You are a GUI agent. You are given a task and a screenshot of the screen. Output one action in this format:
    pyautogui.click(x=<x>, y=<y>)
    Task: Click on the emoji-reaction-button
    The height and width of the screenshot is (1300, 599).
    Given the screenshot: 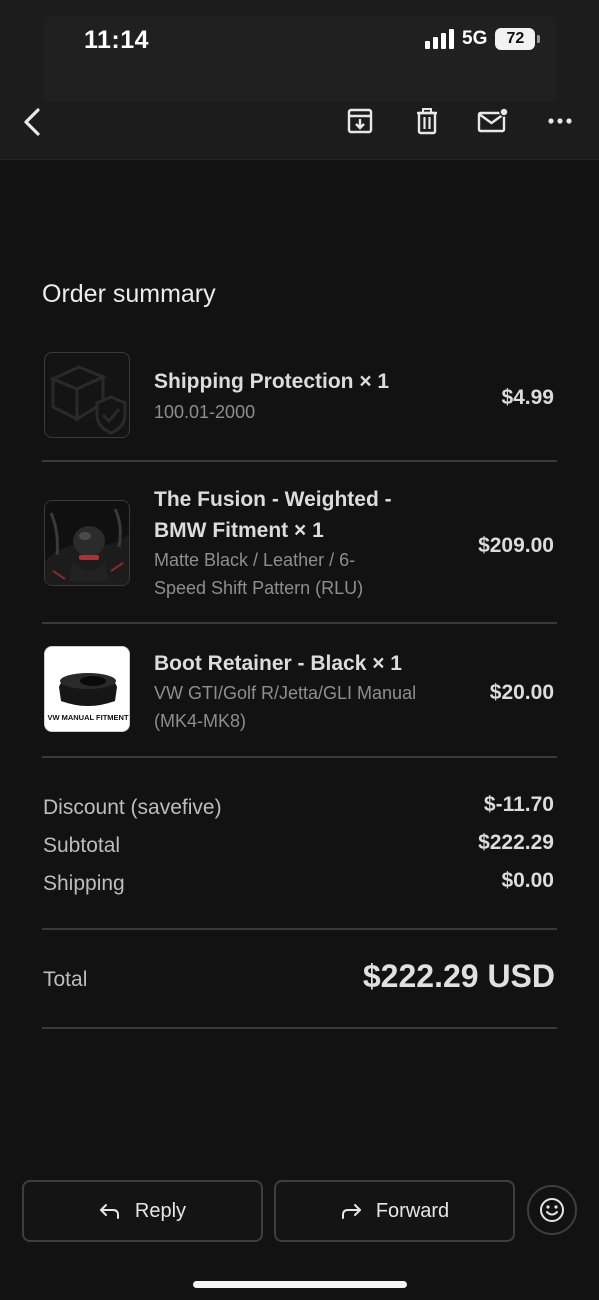 What is the action you would take?
    pyautogui.click(x=552, y=1210)
    